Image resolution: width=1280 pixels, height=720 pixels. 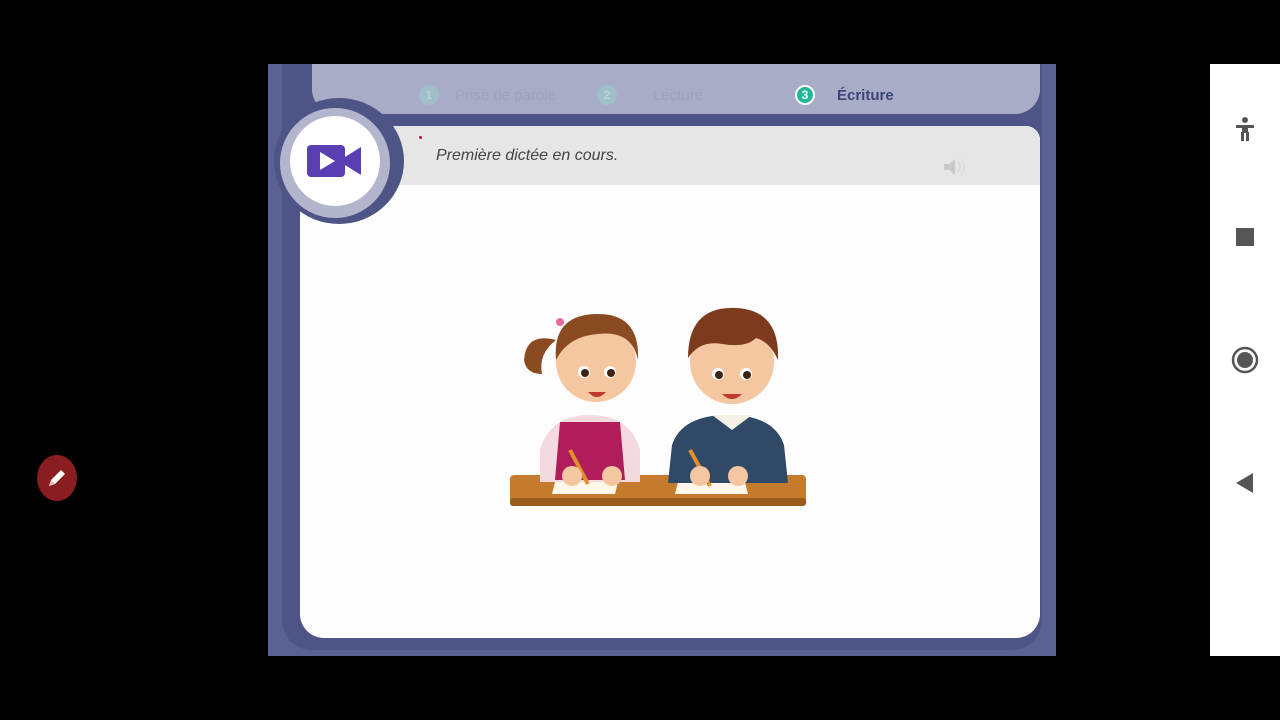 What do you see at coordinates (670, 155) in the screenshot?
I see `instruction-bar: Première dictée en cours.` at bounding box center [670, 155].